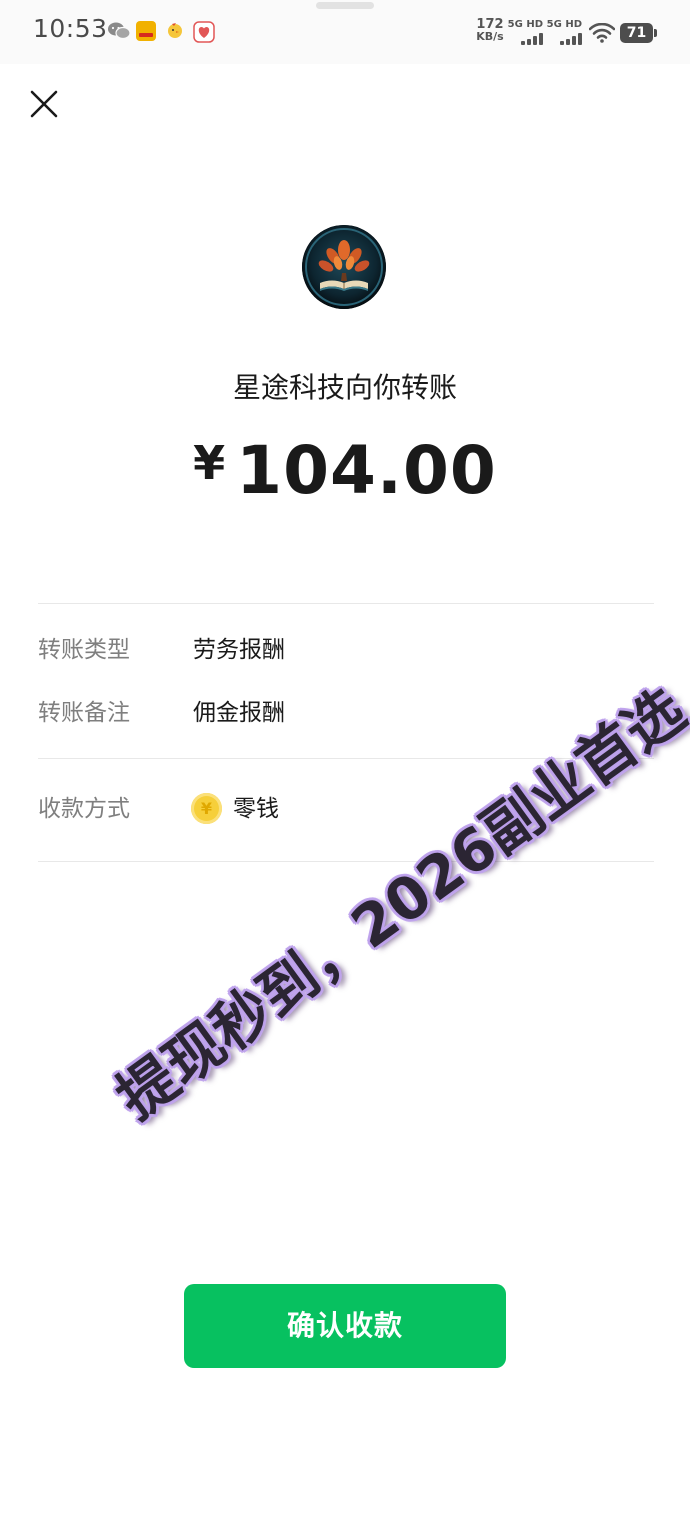 Image resolution: width=690 pixels, height=1525 pixels. I want to click on network-speed: 172 KB/s, so click(490, 30).